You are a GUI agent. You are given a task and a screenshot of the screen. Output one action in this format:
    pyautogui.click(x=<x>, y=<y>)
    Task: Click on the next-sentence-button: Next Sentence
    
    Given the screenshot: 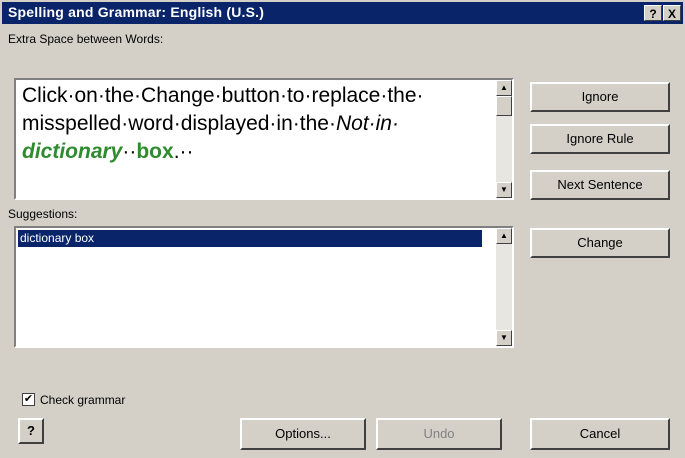 What is the action you would take?
    pyautogui.click(x=600, y=185)
    